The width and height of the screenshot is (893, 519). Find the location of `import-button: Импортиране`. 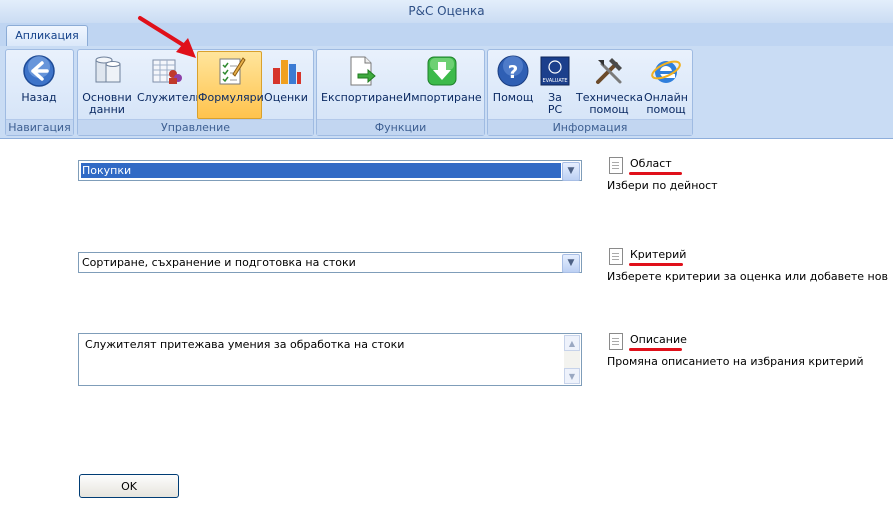

import-button: Импортиране is located at coordinates (442, 85).